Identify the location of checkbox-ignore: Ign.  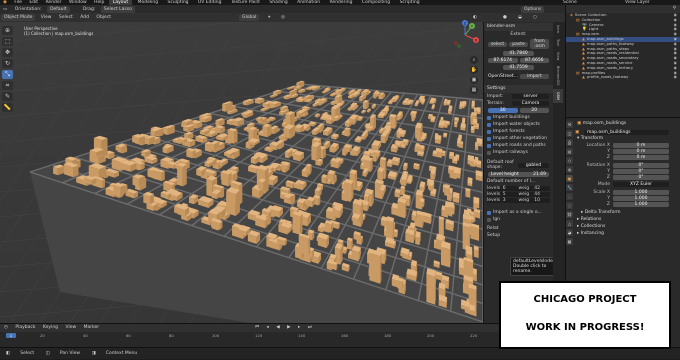
(518, 219).